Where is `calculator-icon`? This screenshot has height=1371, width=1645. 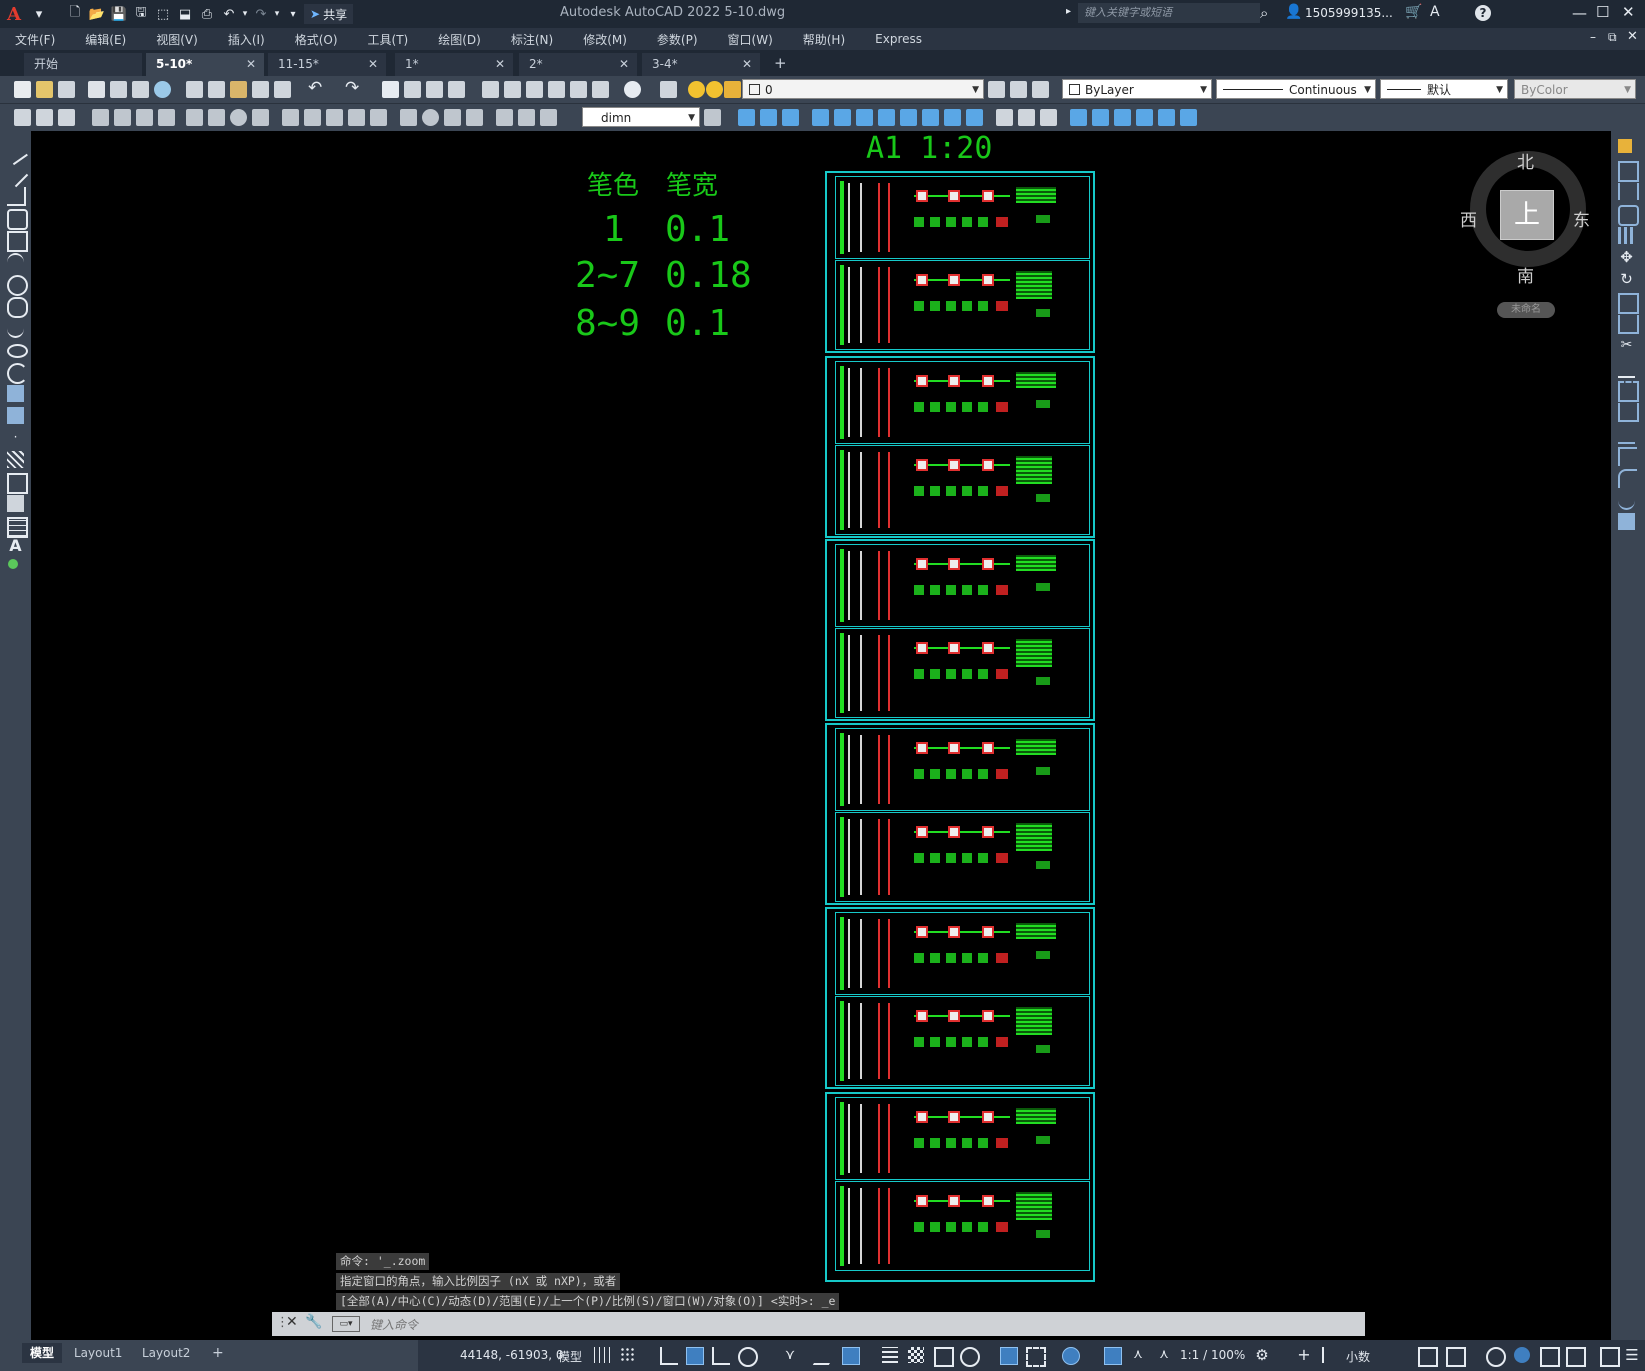 calculator-icon is located at coordinates (600, 89).